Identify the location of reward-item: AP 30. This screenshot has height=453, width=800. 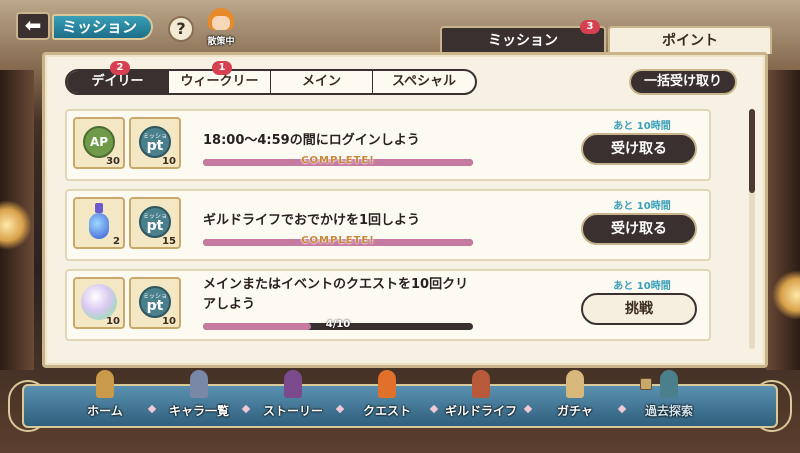
(99, 143).